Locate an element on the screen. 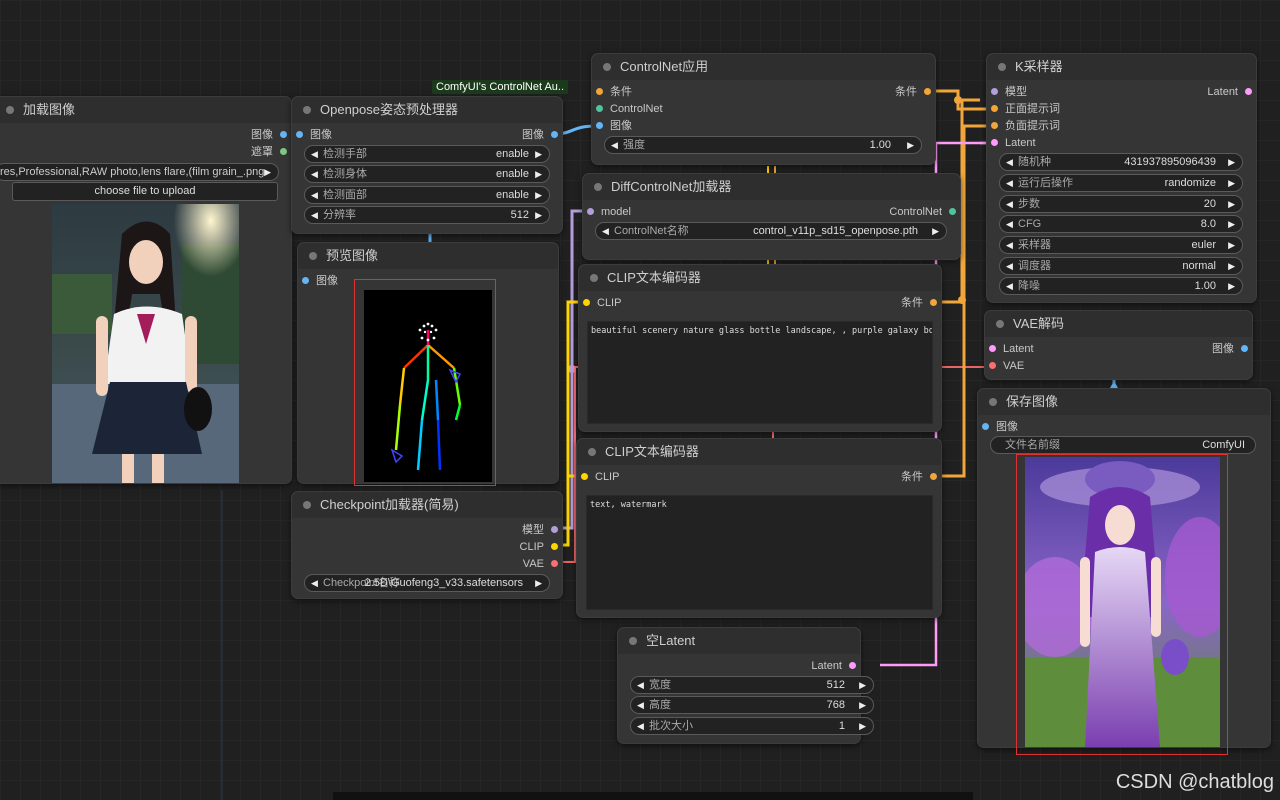 This screenshot has width=1280, height=800. preview-image-node: 预览图像 图像 is located at coordinates (428, 364).